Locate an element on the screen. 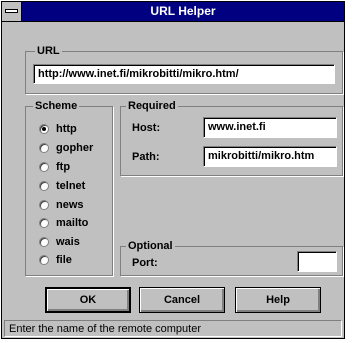 The width and height of the screenshot is (354, 343). scheme-option-label: news is located at coordinates (70, 205).